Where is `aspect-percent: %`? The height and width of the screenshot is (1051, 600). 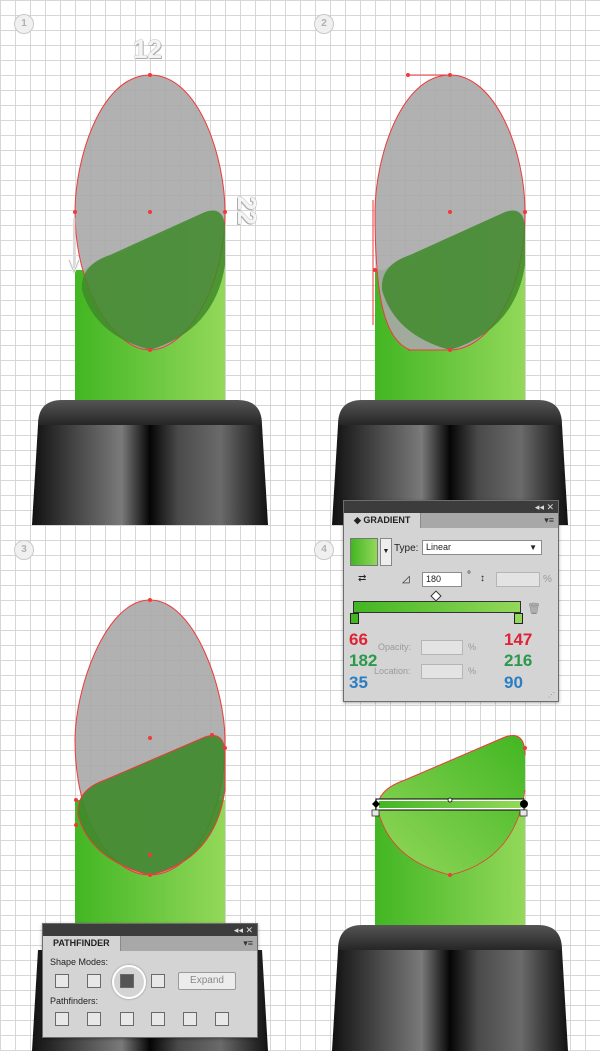
aspect-percent: % is located at coordinates (547, 579).